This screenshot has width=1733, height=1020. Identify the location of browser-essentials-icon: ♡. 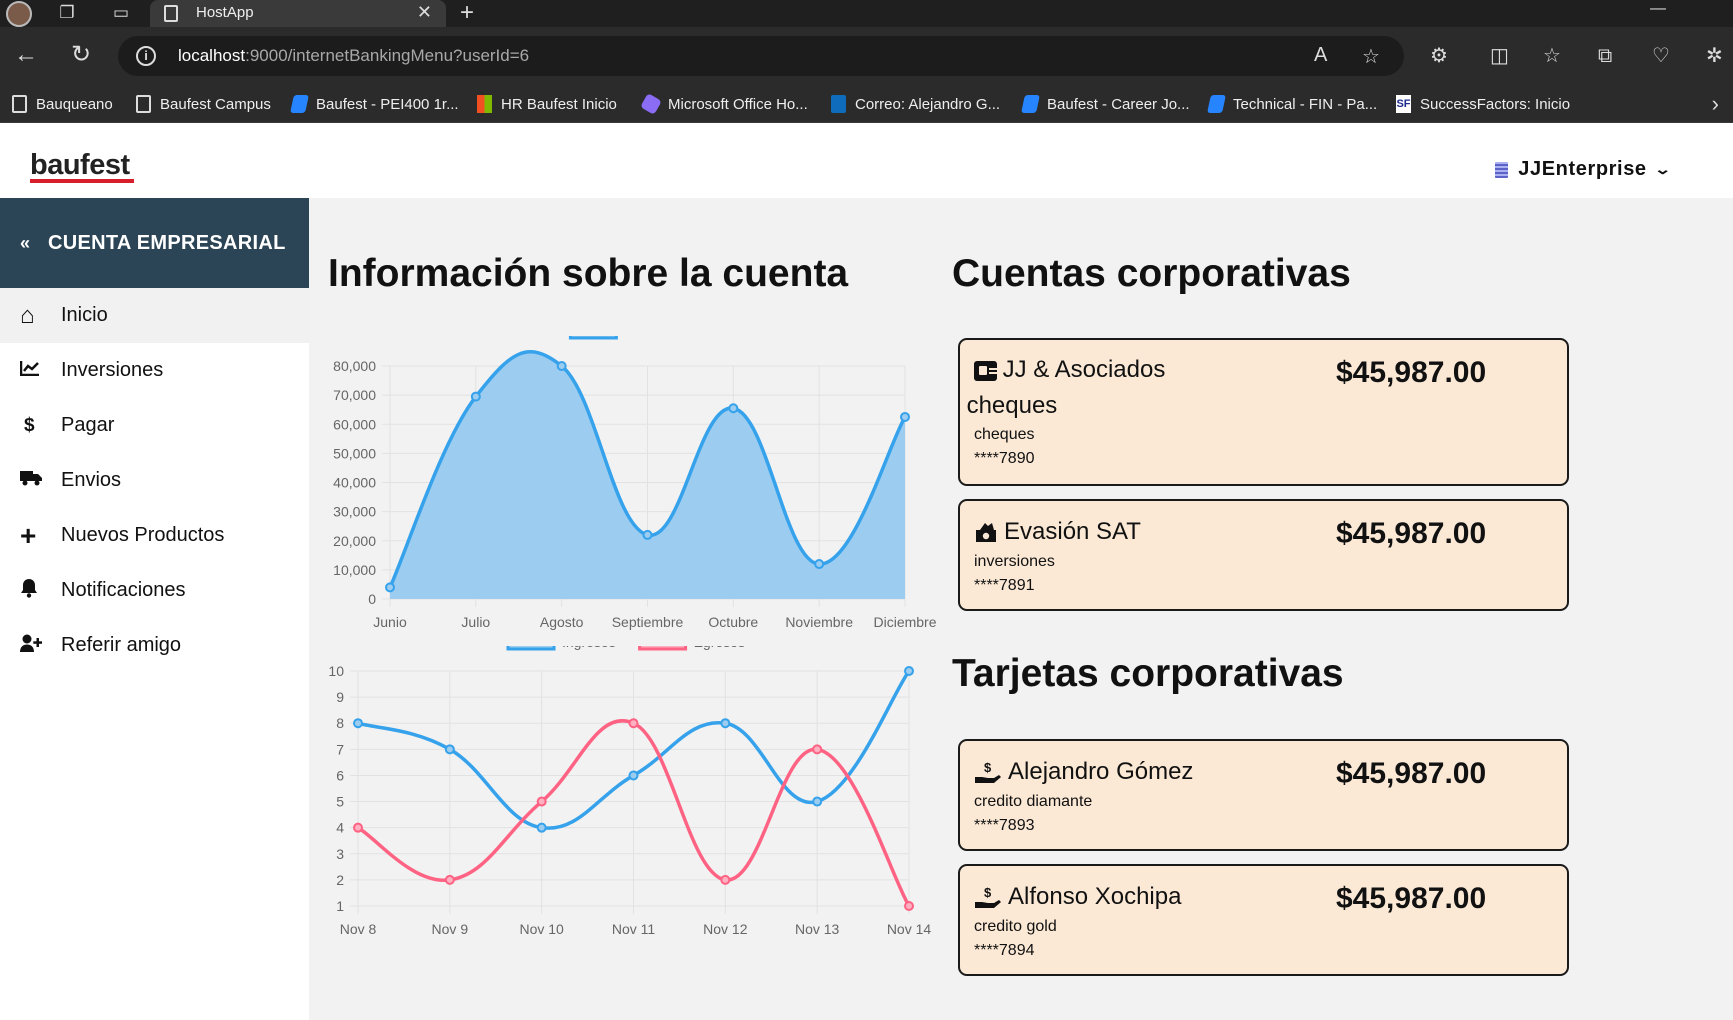
(1661, 56).